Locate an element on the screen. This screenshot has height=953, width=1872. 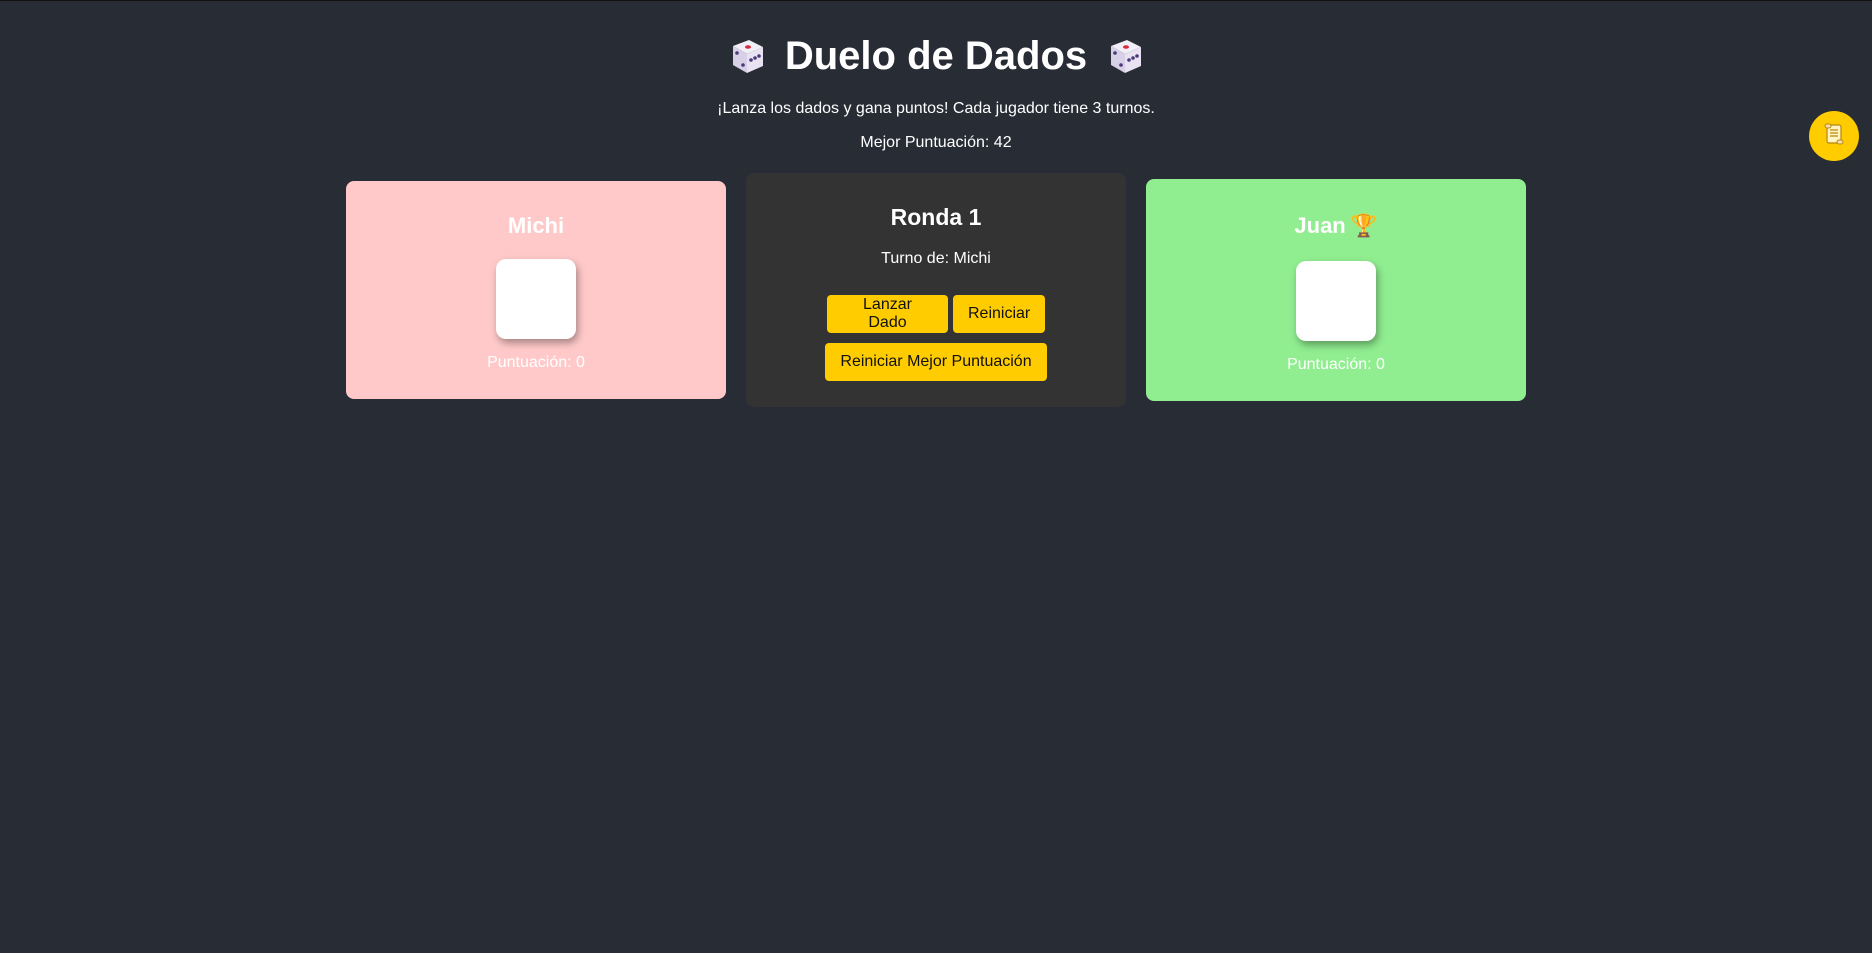
round-label: Ronda 1 is located at coordinates (936, 217).